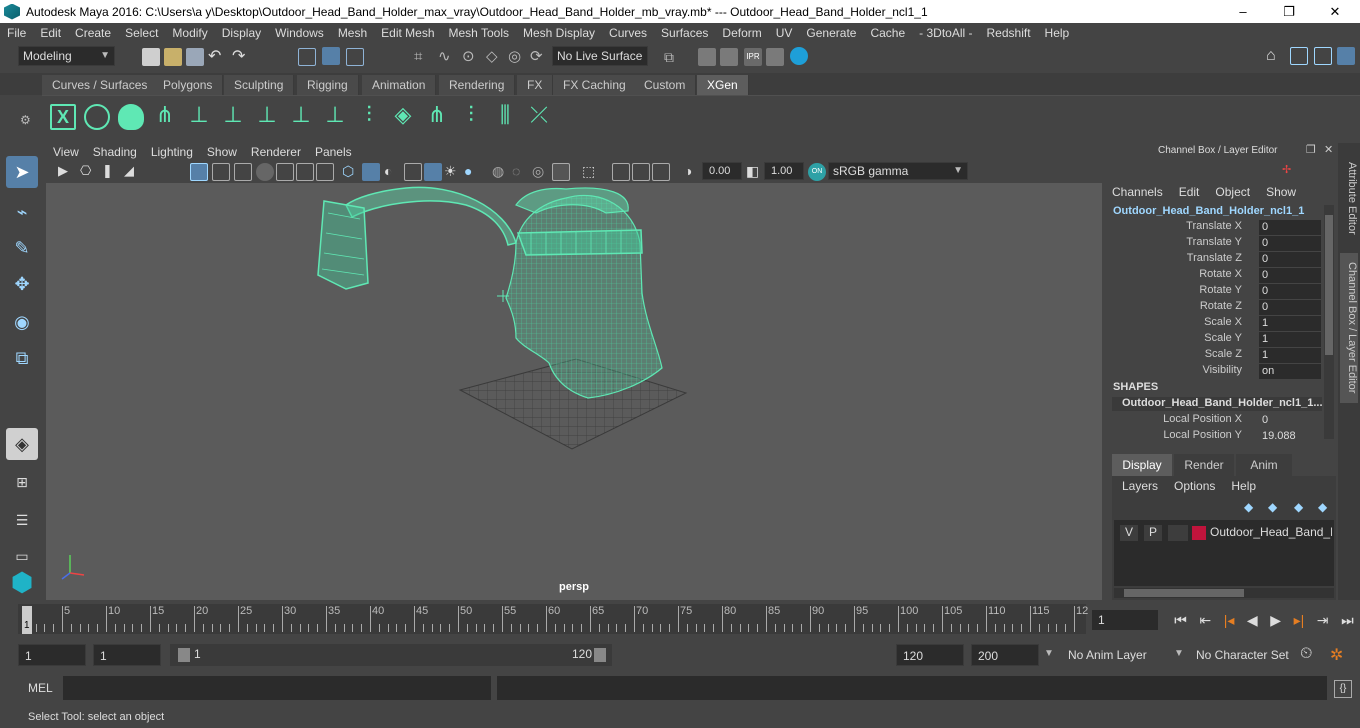  I want to click on character-set-dropdown: No Character Set, so click(1243, 655).